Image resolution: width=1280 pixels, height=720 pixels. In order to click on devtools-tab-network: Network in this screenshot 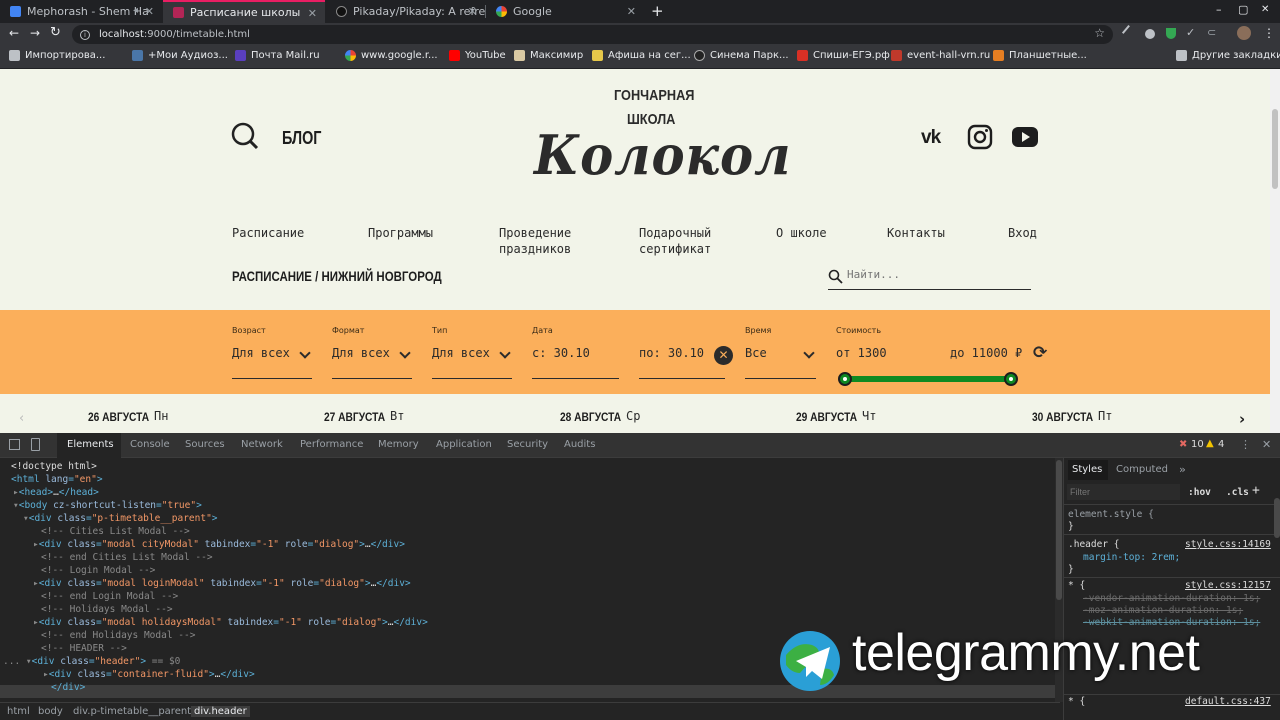, I will do `click(262, 444)`.